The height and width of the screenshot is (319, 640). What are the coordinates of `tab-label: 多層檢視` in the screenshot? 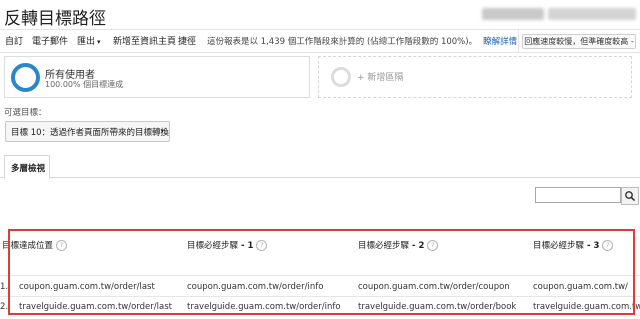 It's located at (28, 169).